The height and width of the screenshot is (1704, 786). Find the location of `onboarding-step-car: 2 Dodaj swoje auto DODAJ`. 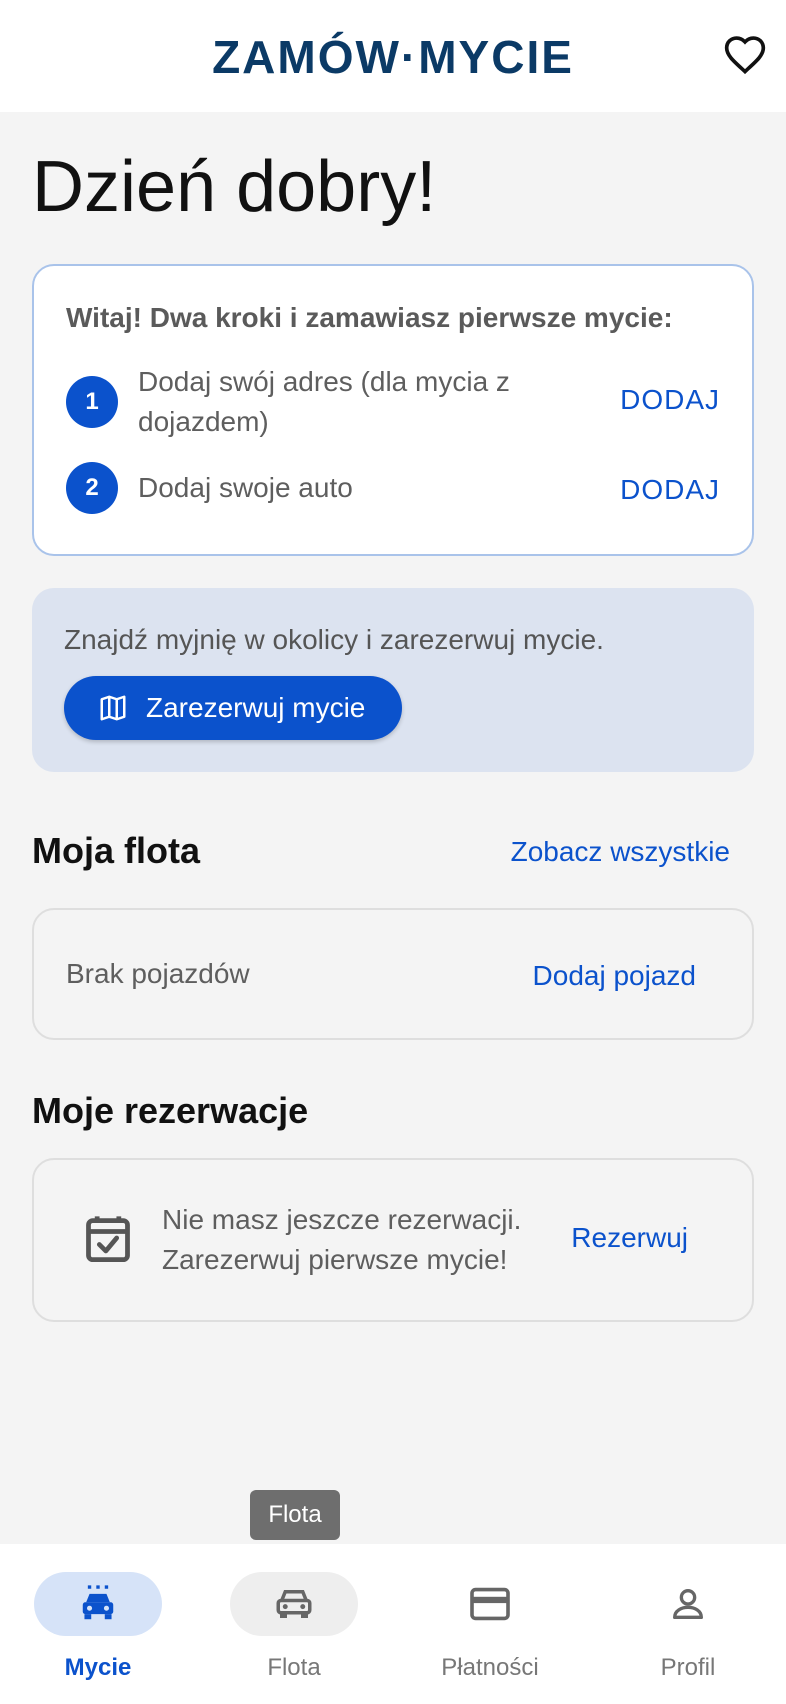

onboarding-step-car: 2 Dodaj swoje auto DODAJ is located at coordinates (394, 488).